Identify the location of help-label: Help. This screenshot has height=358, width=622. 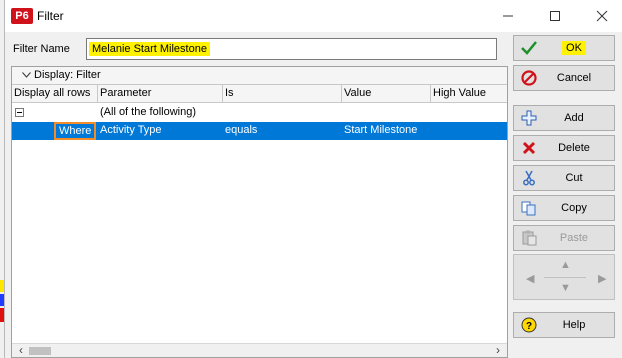
(574, 325).